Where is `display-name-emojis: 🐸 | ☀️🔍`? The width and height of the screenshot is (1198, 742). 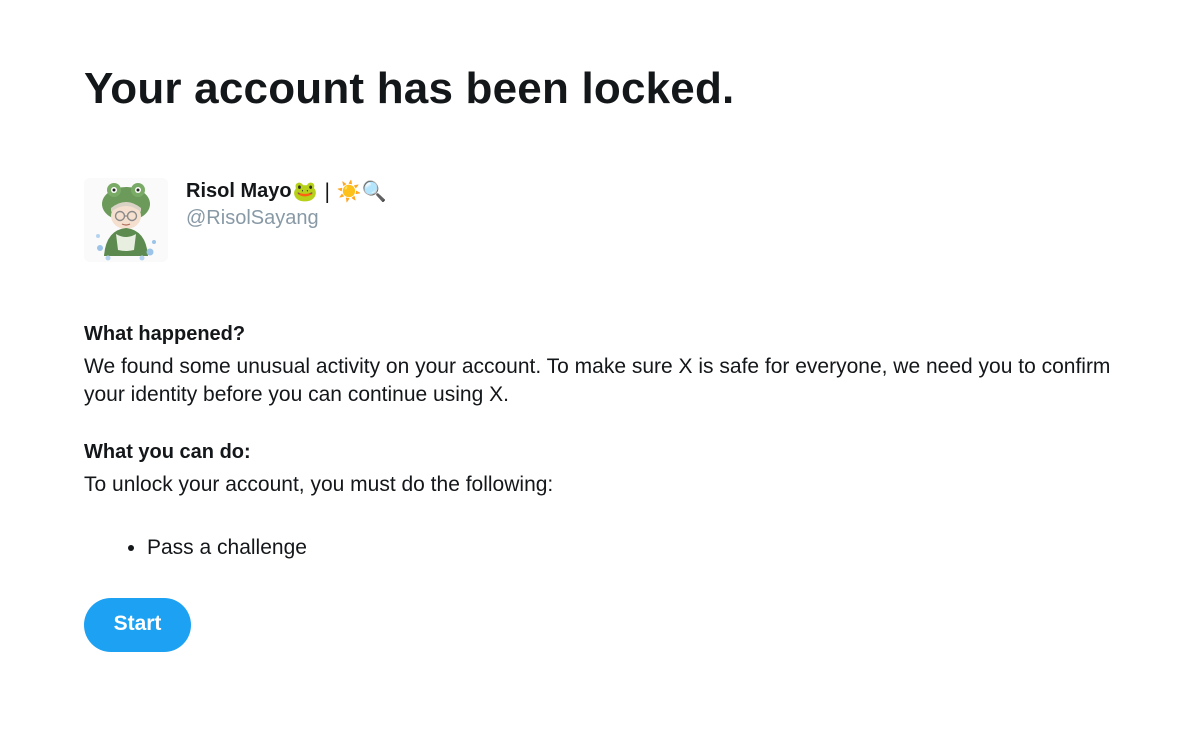
display-name-emojis: 🐸 | ☀️🔍 is located at coordinates (339, 191).